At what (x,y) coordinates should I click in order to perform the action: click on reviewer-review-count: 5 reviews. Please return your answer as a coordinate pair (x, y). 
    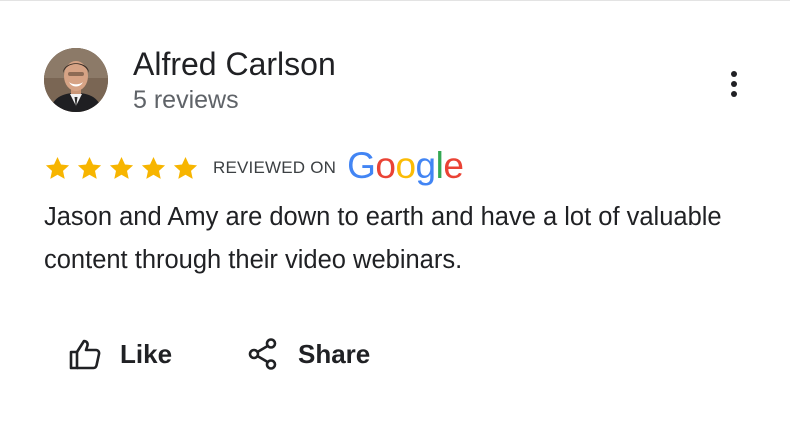
    Looking at the image, I should click on (186, 100).